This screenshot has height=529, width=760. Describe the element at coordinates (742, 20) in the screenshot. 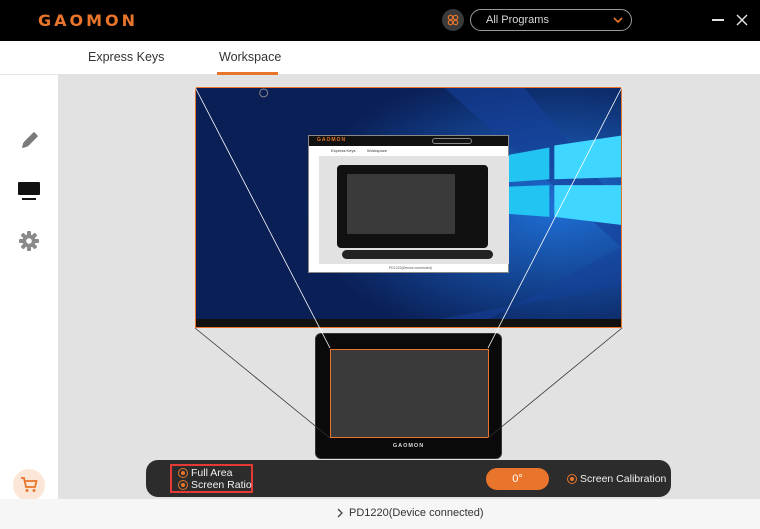

I see `close-icon` at that location.